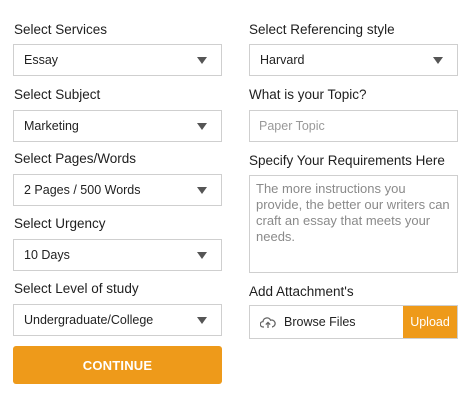 This screenshot has width=474, height=402. I want to click on pages-label: Select Pages/Words, so click(75, 158).